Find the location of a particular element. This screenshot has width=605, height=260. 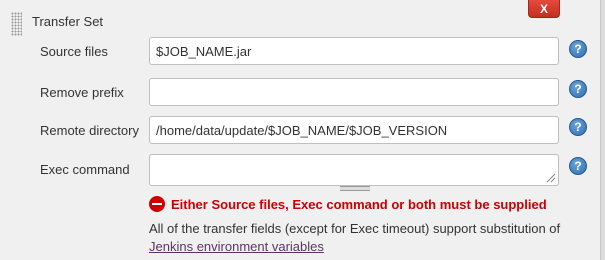

remote-directory-help-icon: ? is located at coordinates (578, 127).